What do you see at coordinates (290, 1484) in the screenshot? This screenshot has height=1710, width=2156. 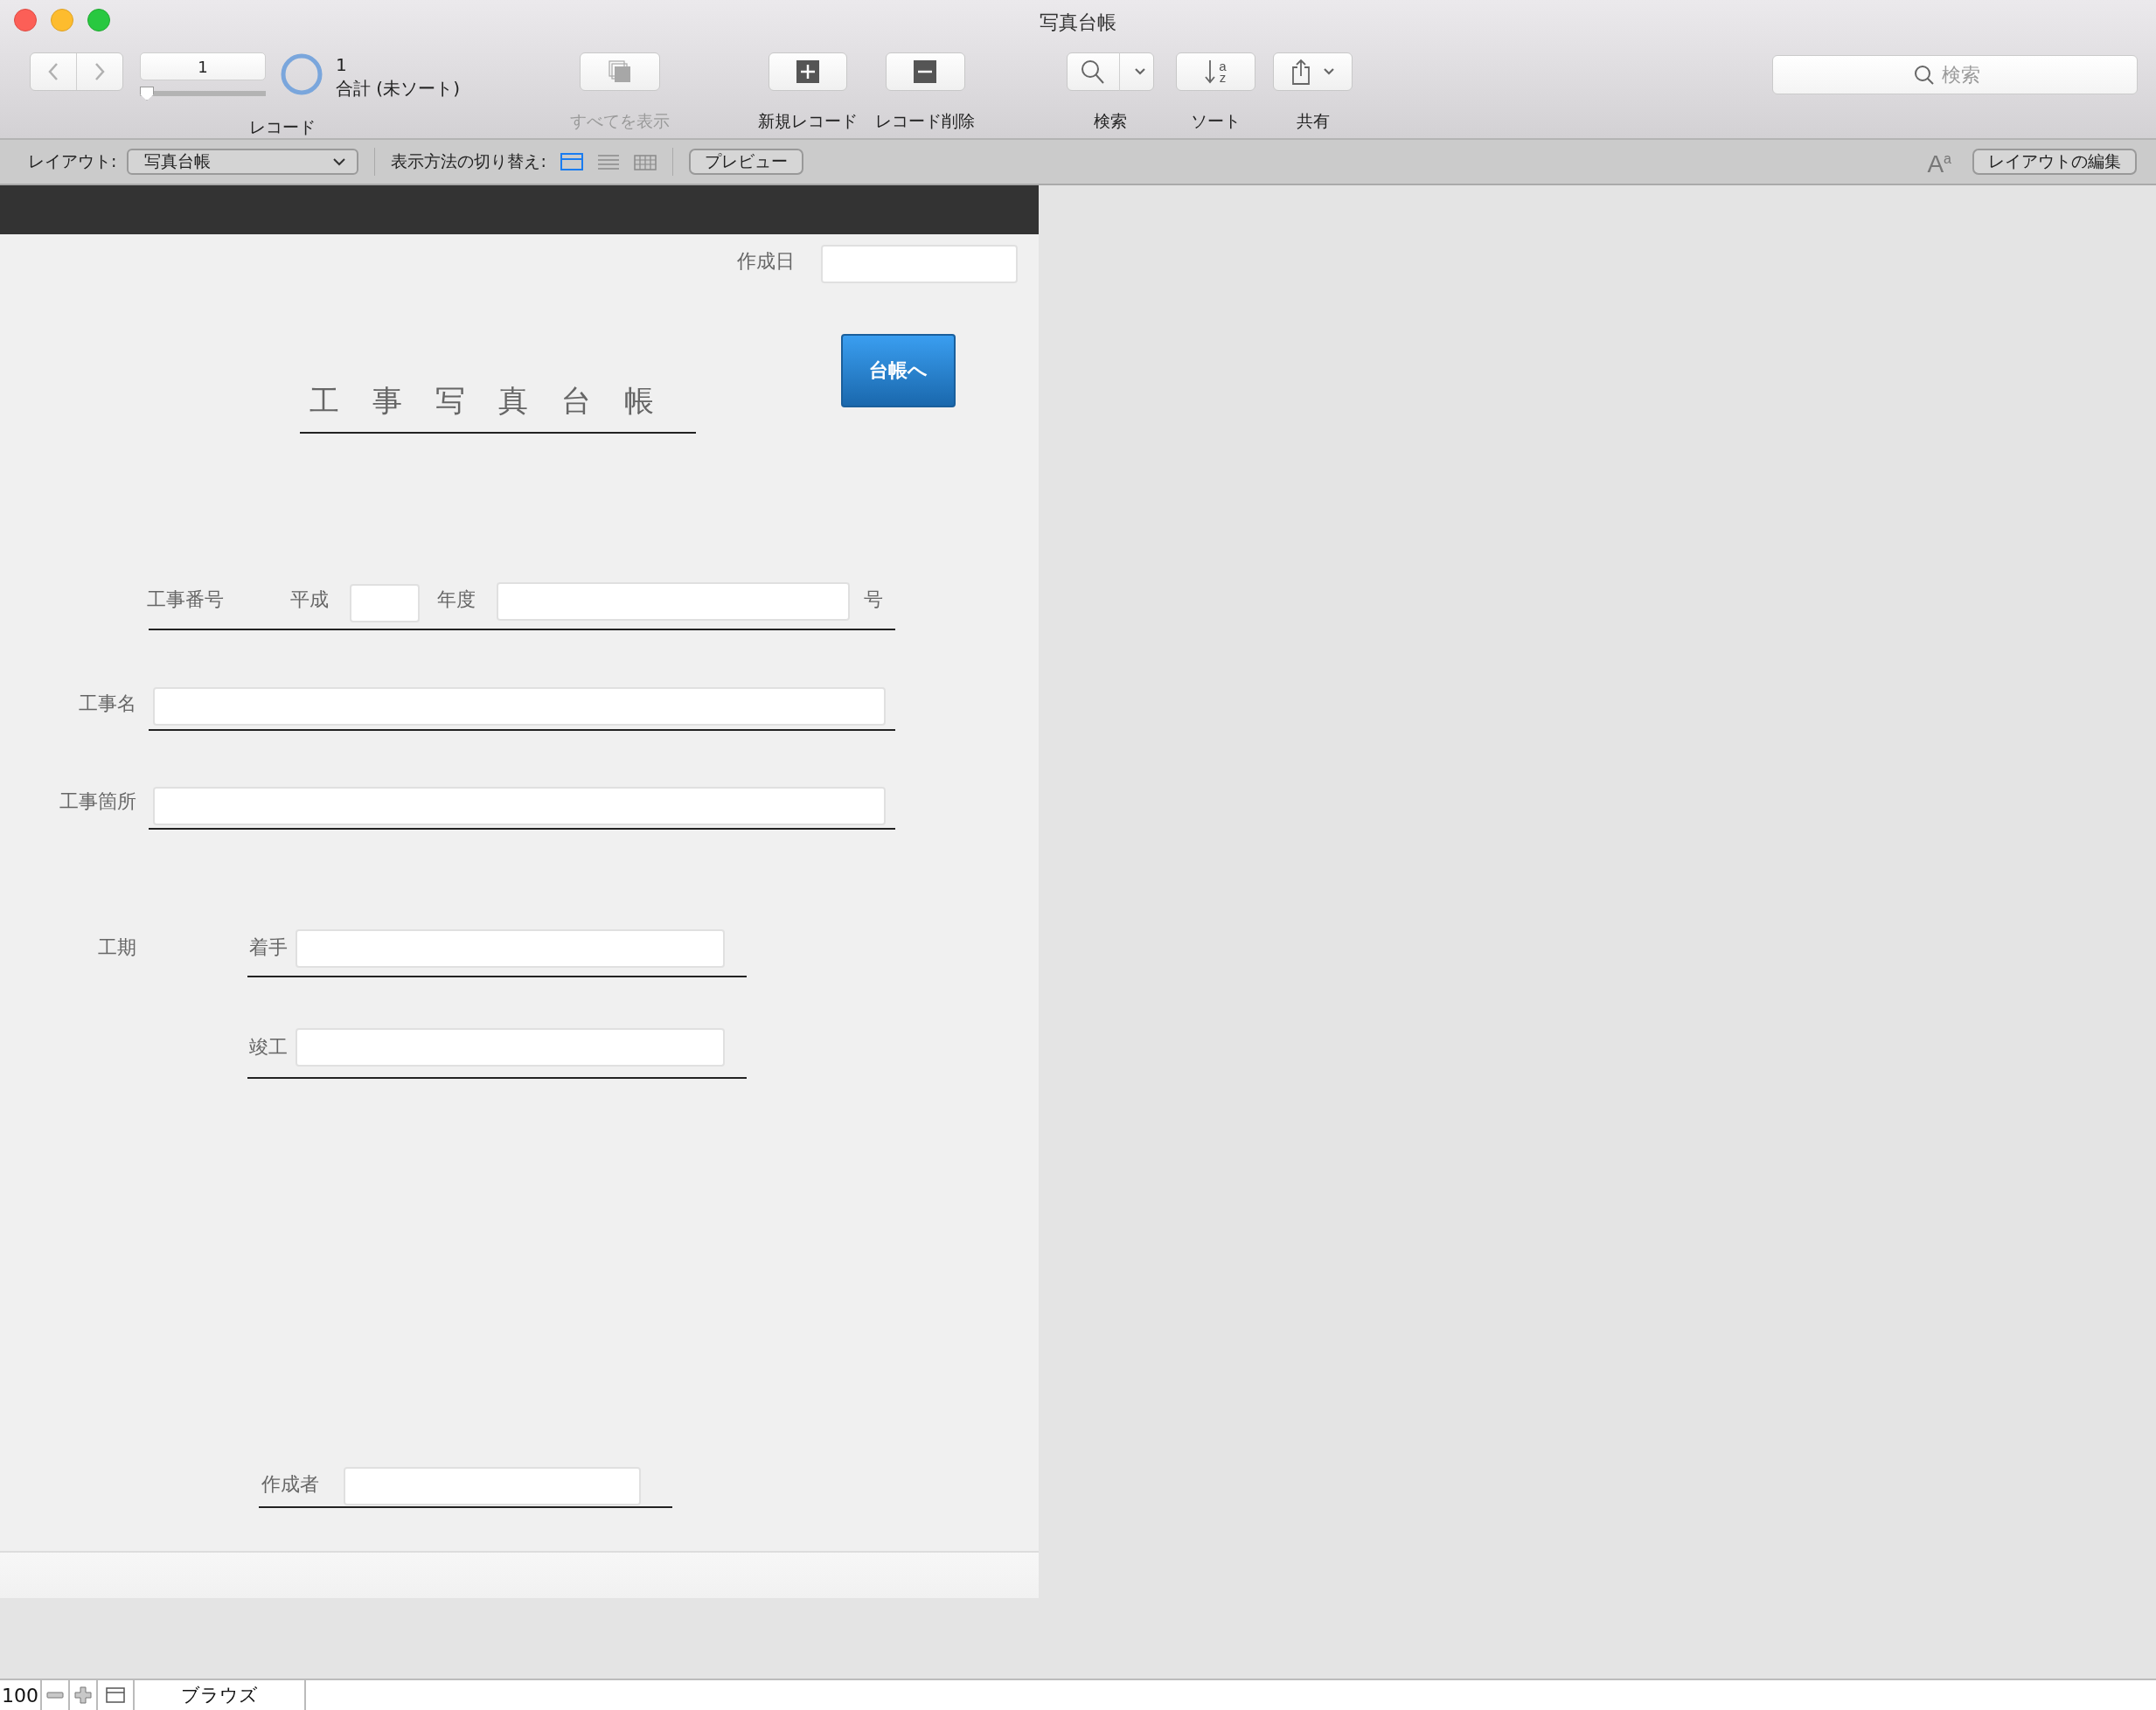 I see `field-label: 作成者` at bounding box center [290, 1484].